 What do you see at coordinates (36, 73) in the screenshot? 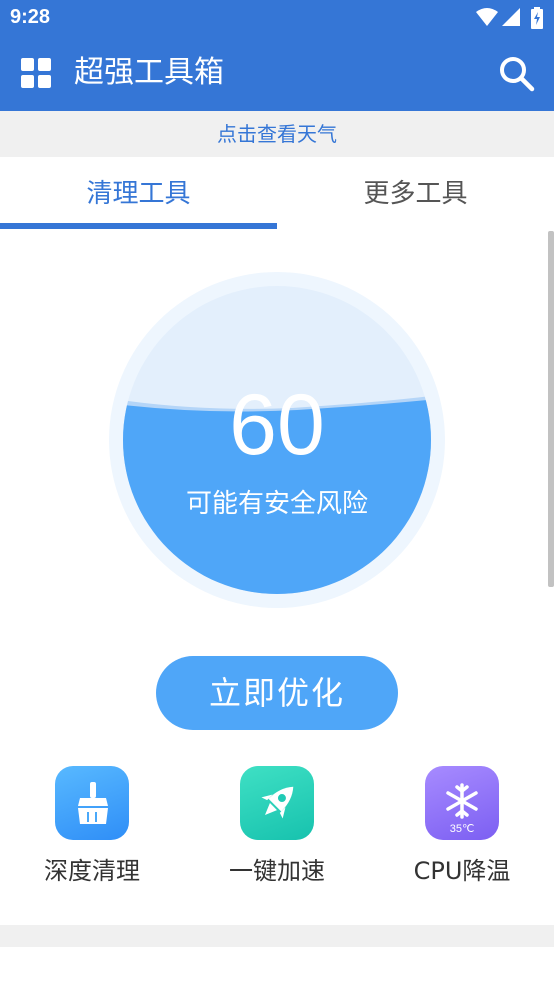
I see `grid-icon` at bounding box center [36, 73].